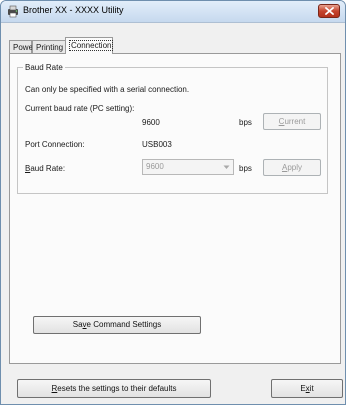 This screenshot has height=405, width=346. Describe the element at coordinates (188, 167) in the screenshot. I see `baud-rate-select: 9600` at that location.